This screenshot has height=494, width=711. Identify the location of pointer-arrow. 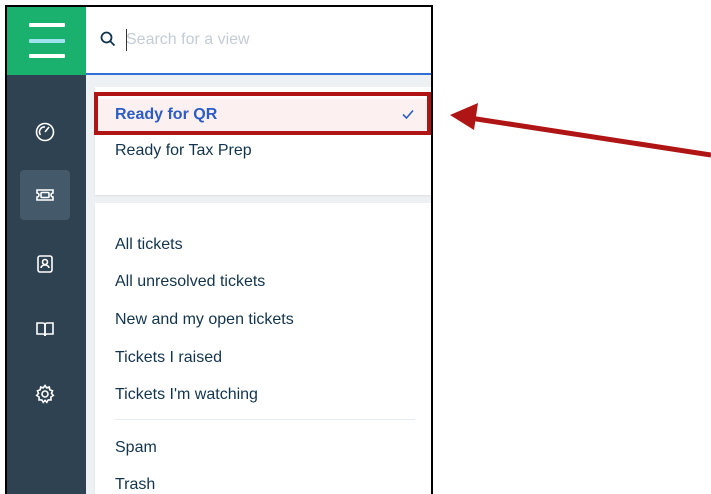
(580, 130).